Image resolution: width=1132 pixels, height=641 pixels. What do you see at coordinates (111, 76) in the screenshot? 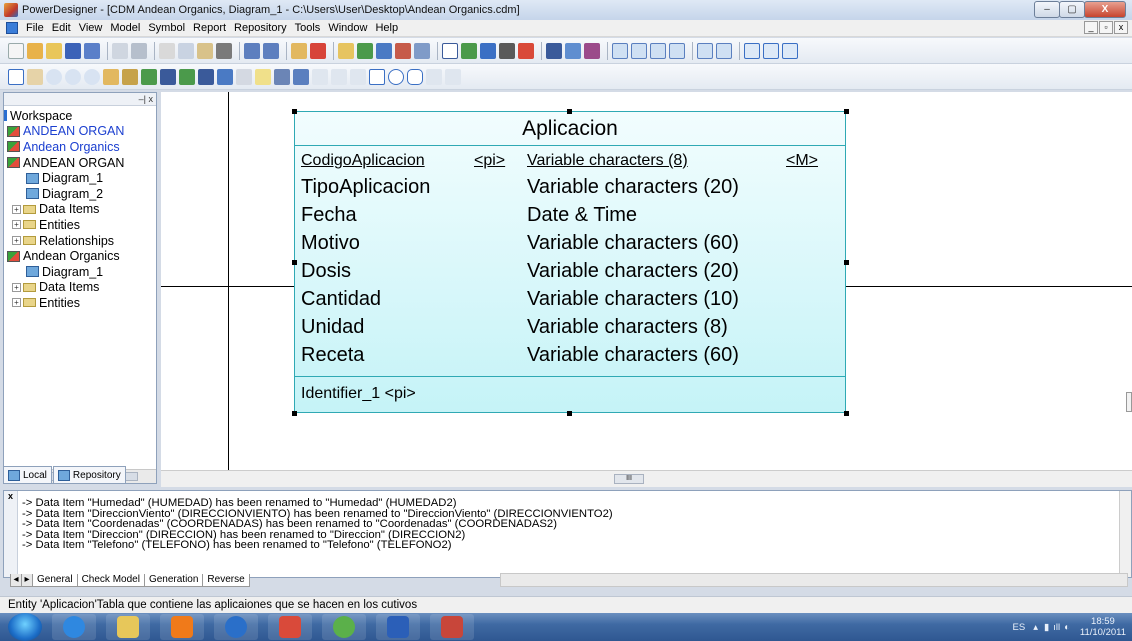
I see `properties-tool-icon` at bounding box center [111, 76].